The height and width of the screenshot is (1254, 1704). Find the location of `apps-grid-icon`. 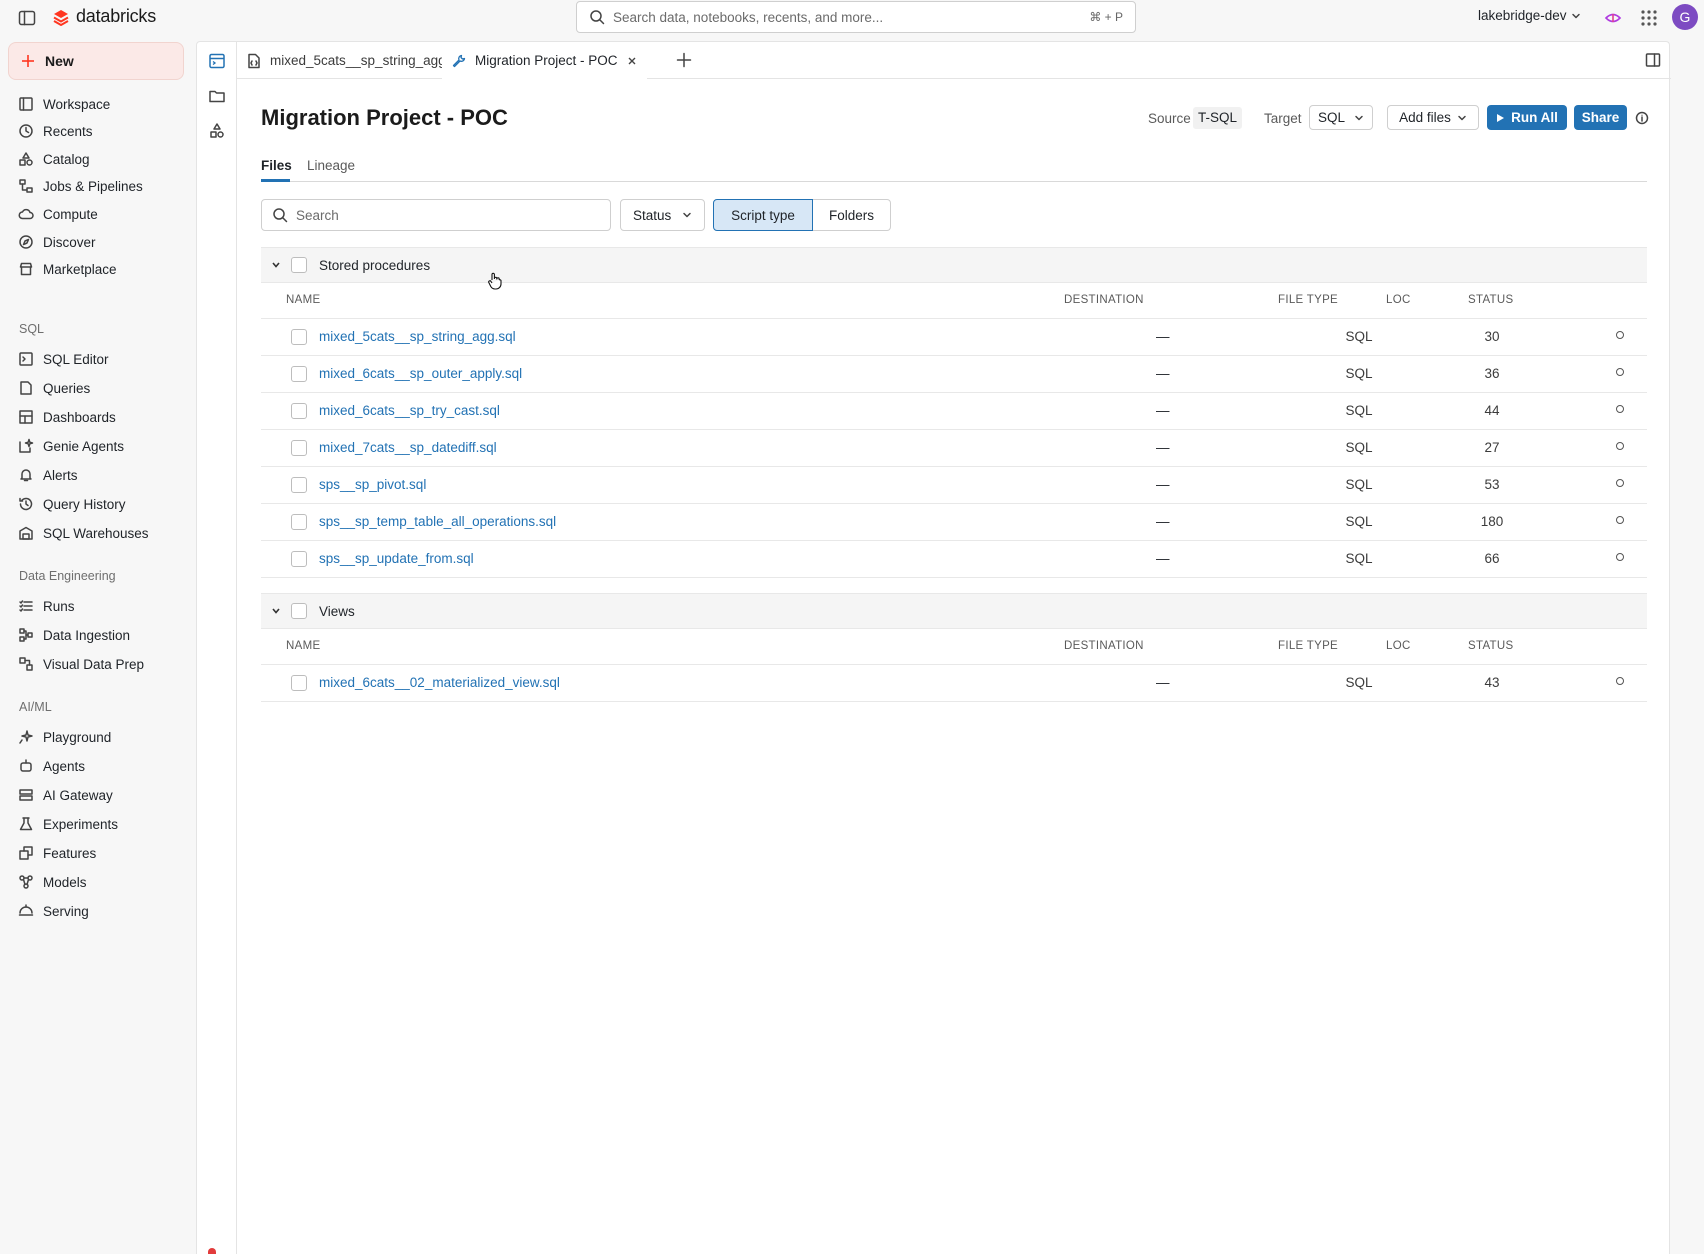

apps-grid-icon is located at coordinates (1649, 18).